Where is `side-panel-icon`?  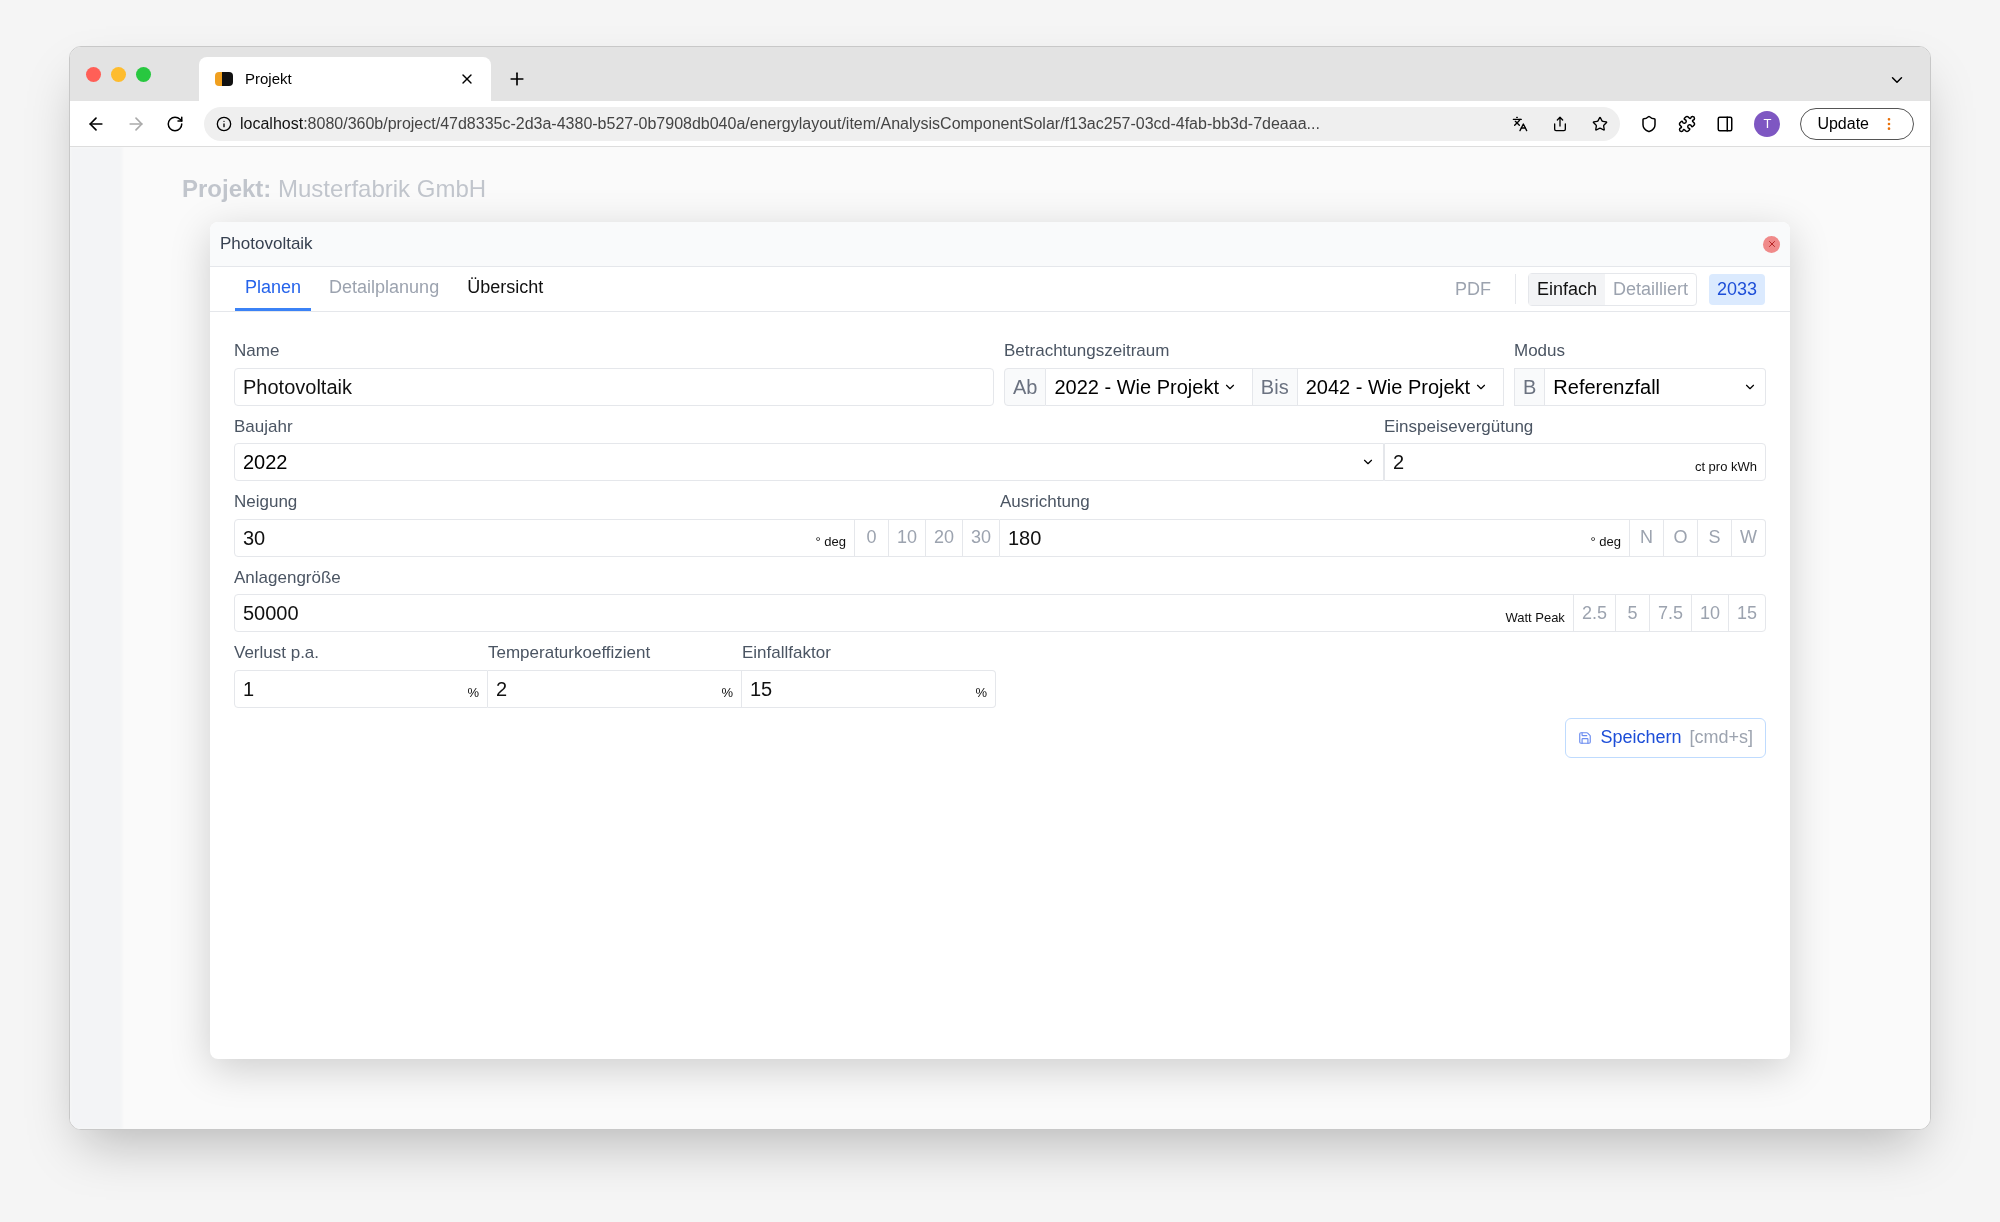 side-panel-icon is located at coordinates (1725, 123).